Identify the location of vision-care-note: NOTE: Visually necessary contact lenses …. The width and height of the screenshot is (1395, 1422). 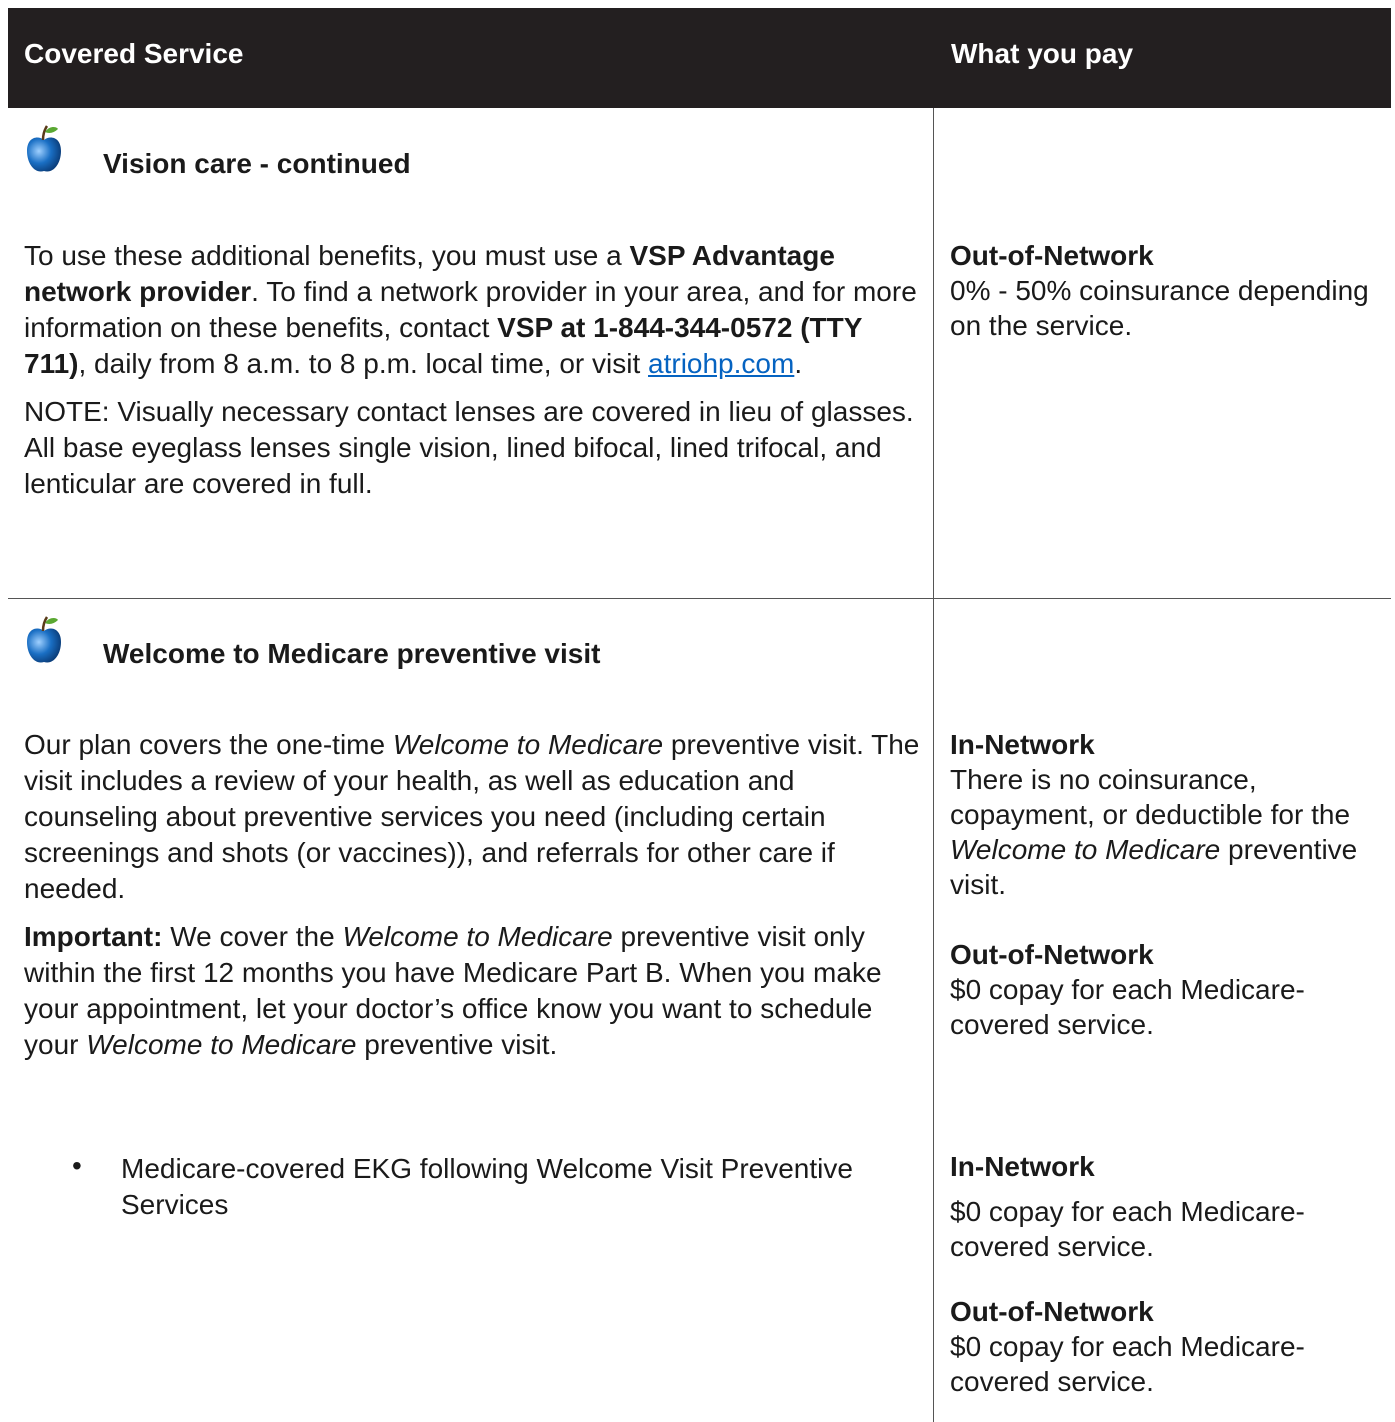
(469, 447).